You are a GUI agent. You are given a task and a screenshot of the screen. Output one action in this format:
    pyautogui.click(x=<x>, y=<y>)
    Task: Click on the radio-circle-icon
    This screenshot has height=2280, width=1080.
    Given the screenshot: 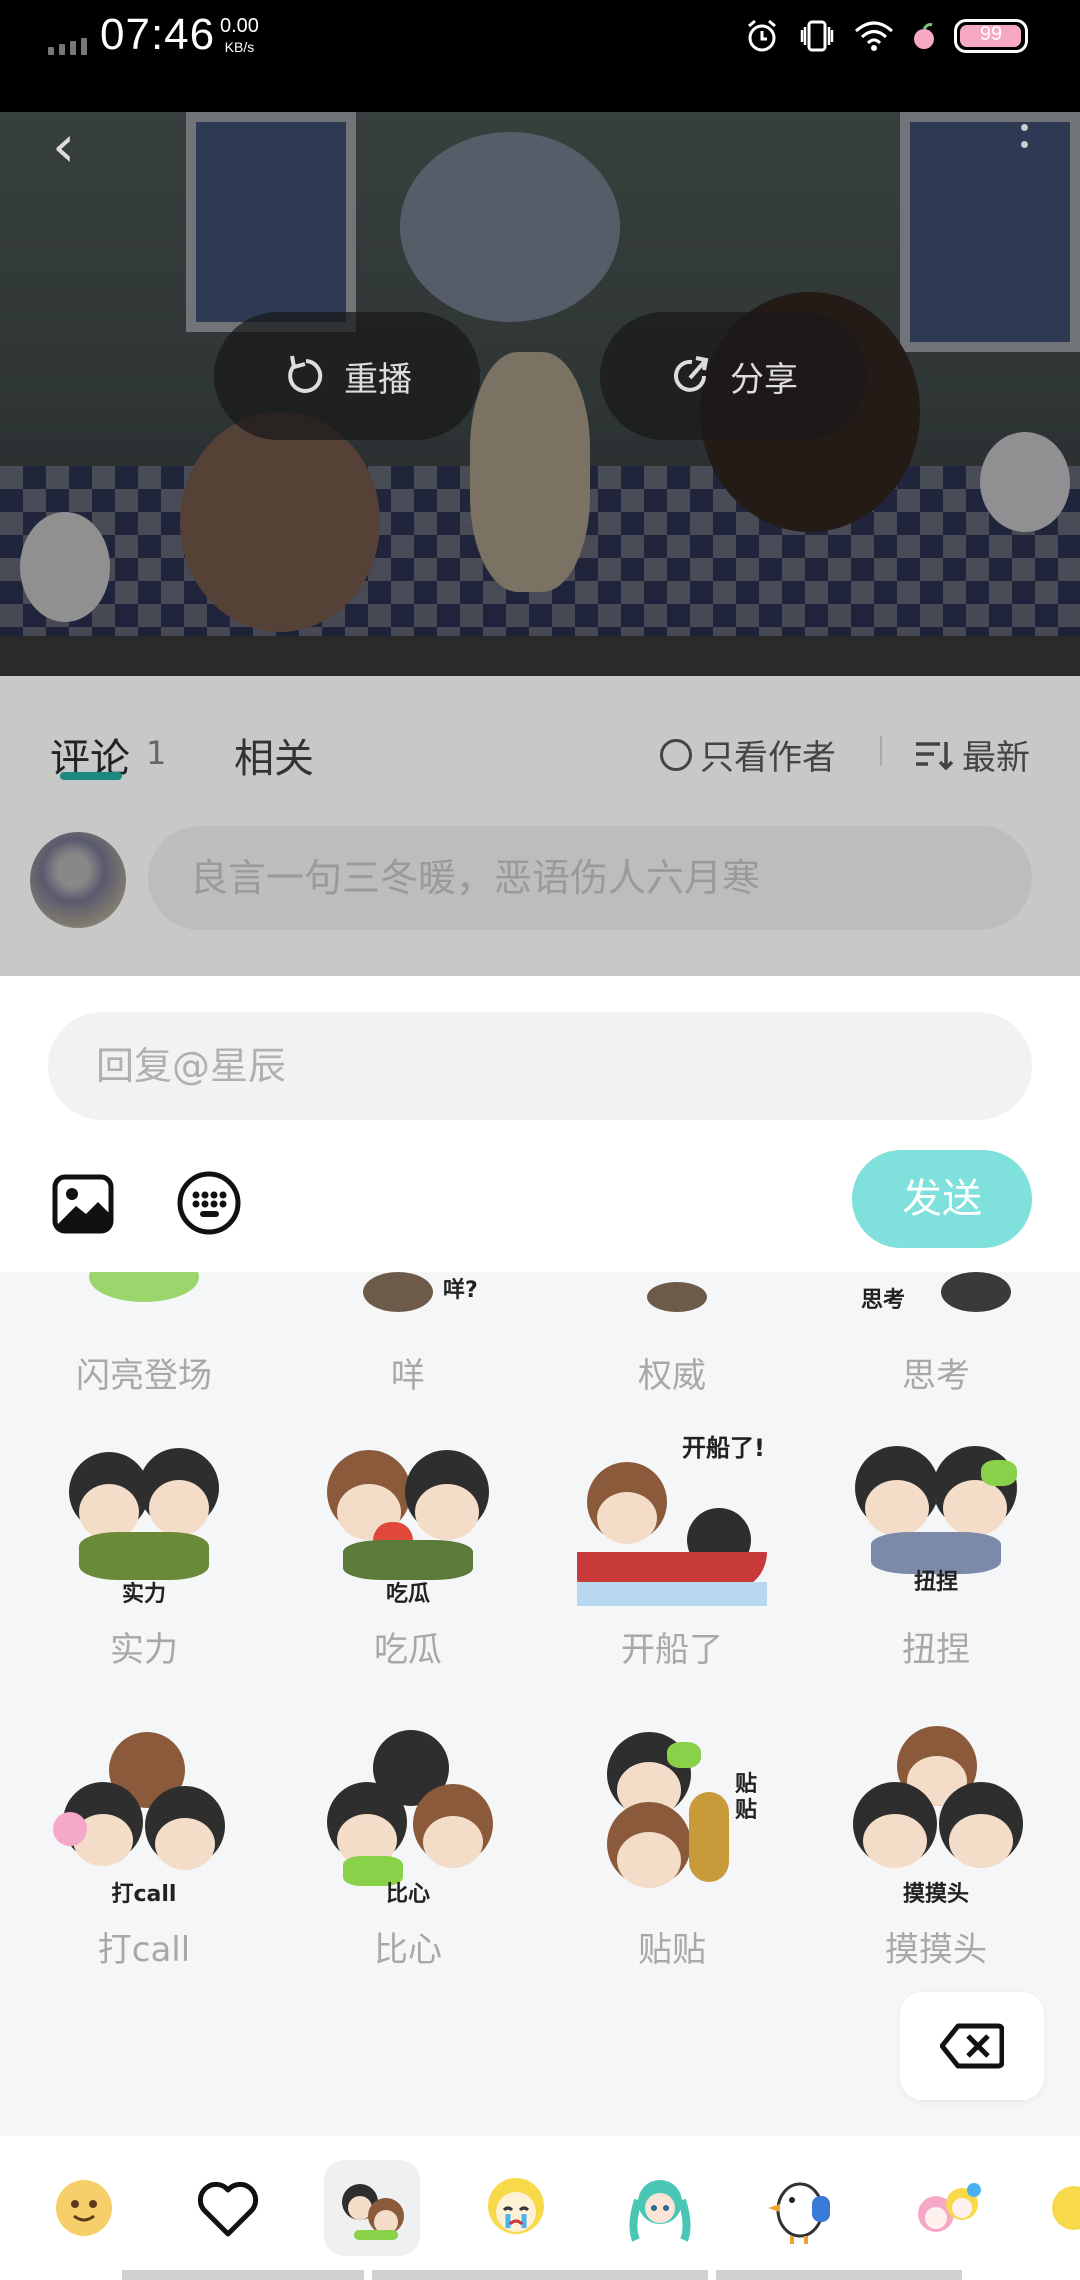 What is the action you would take?
    pyautogui.click(x=676, y=754)
    